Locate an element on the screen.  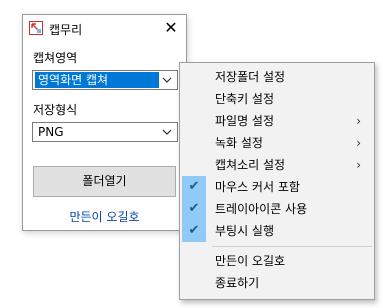
menu-item-label: 트레이아이콘 사용 is located at coordinates (261, 209).